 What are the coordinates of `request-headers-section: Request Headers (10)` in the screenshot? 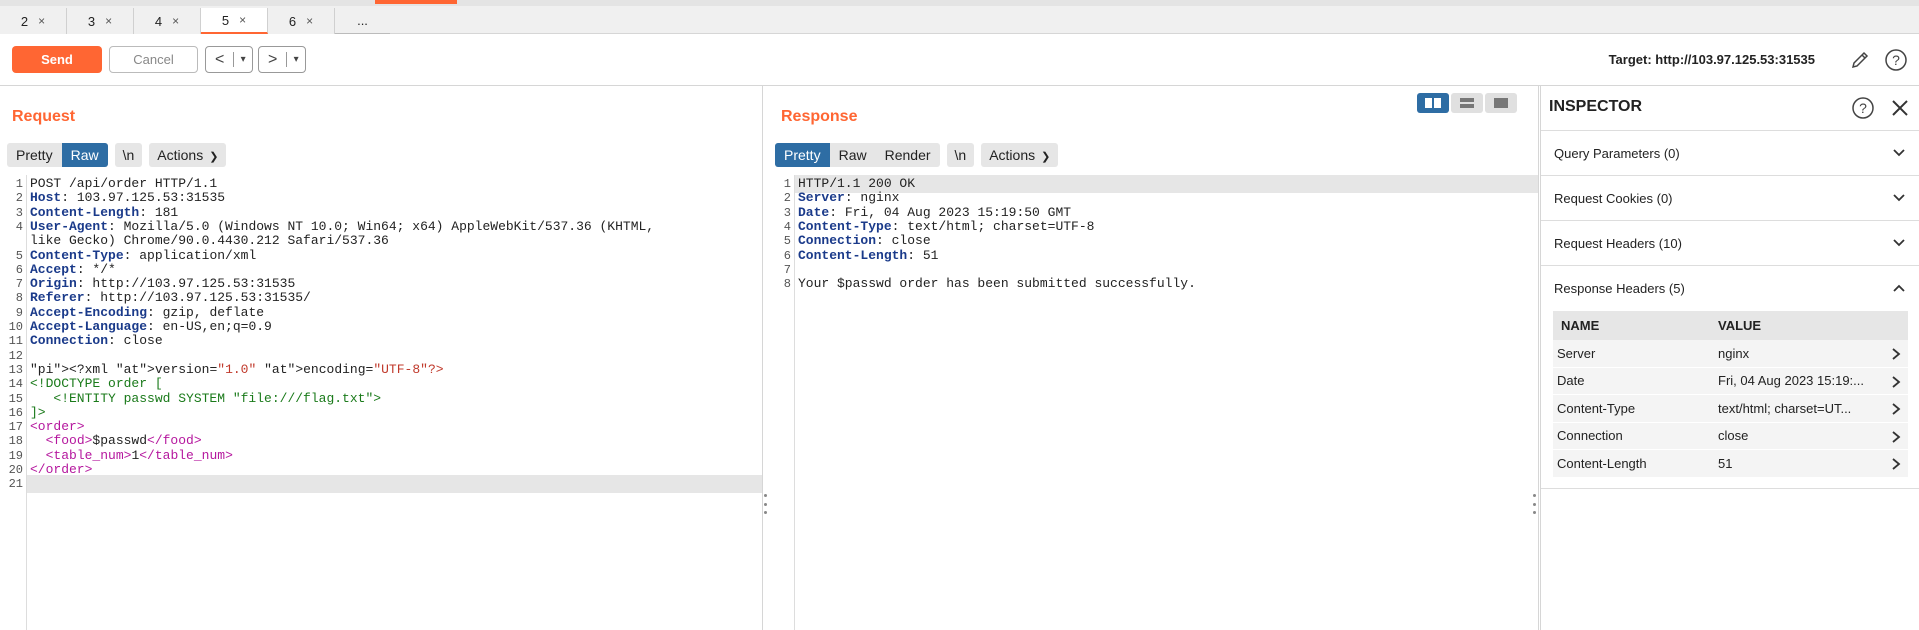 It's located at (1730, 243).